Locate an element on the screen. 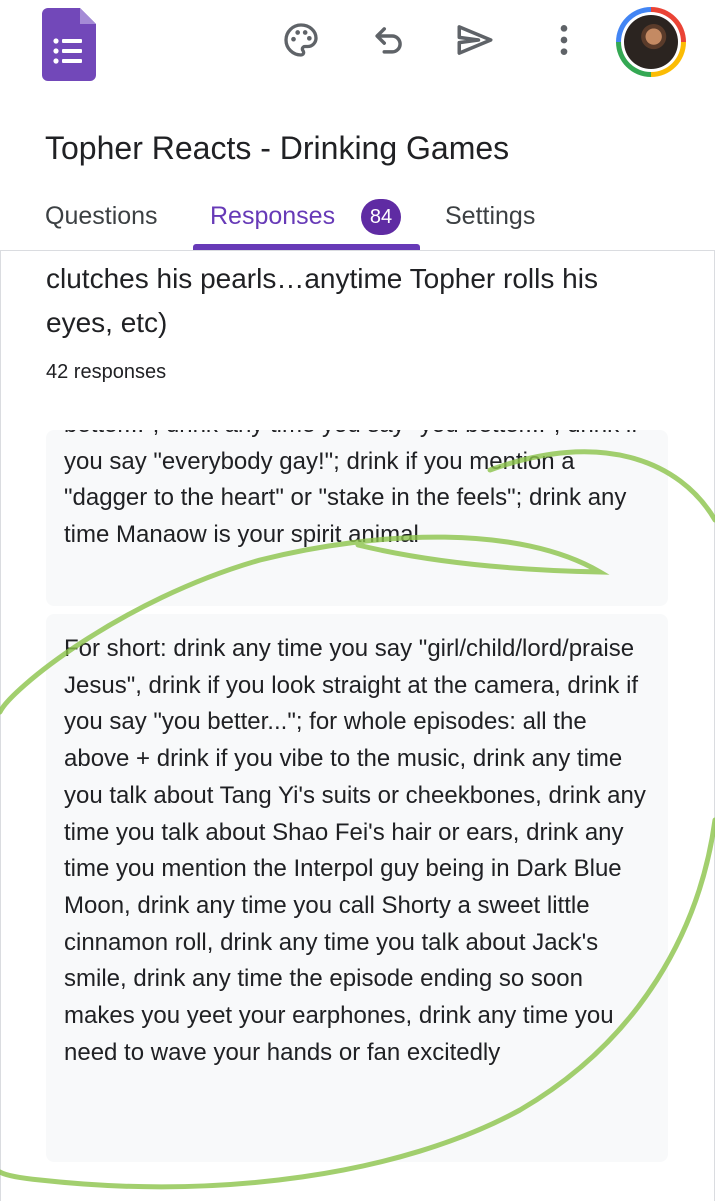  more-vert-icon is located at coordinates (564, 40).